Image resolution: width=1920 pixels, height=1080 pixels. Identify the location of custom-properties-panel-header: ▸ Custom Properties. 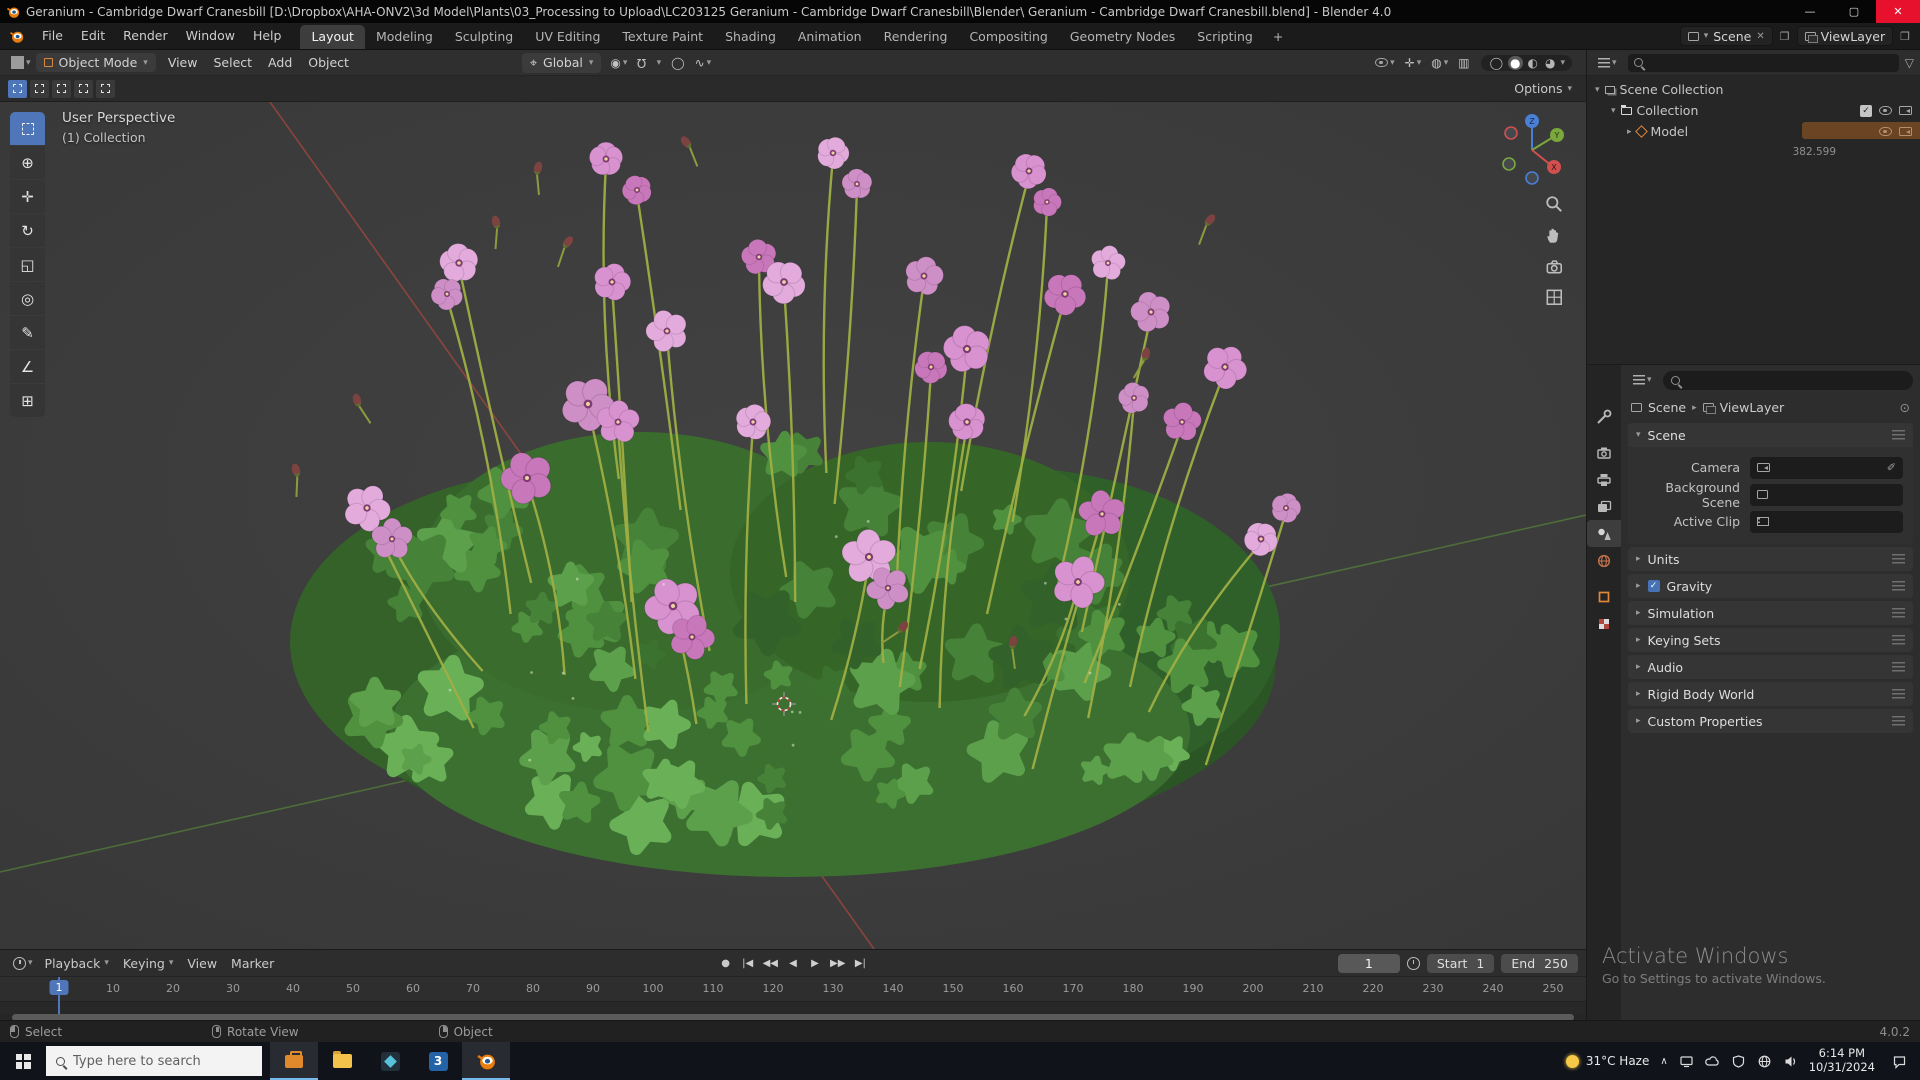
(1770, 721).